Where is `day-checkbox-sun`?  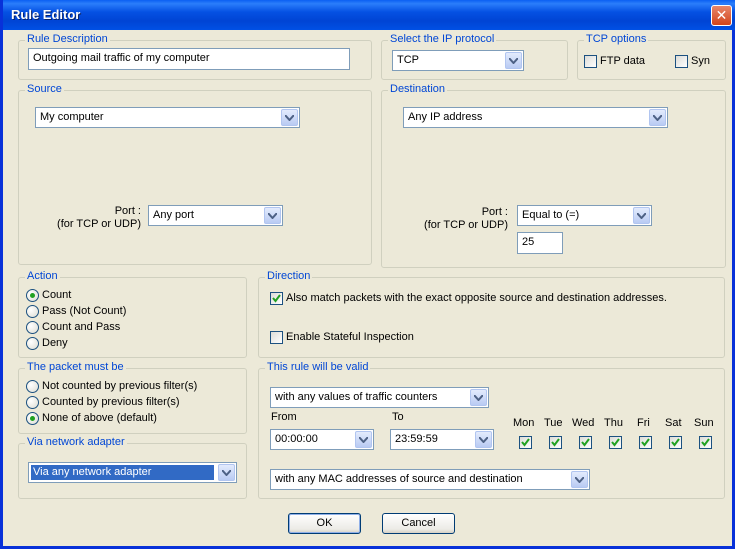
day-checkbox-sun is located at coordinates (707, 442).